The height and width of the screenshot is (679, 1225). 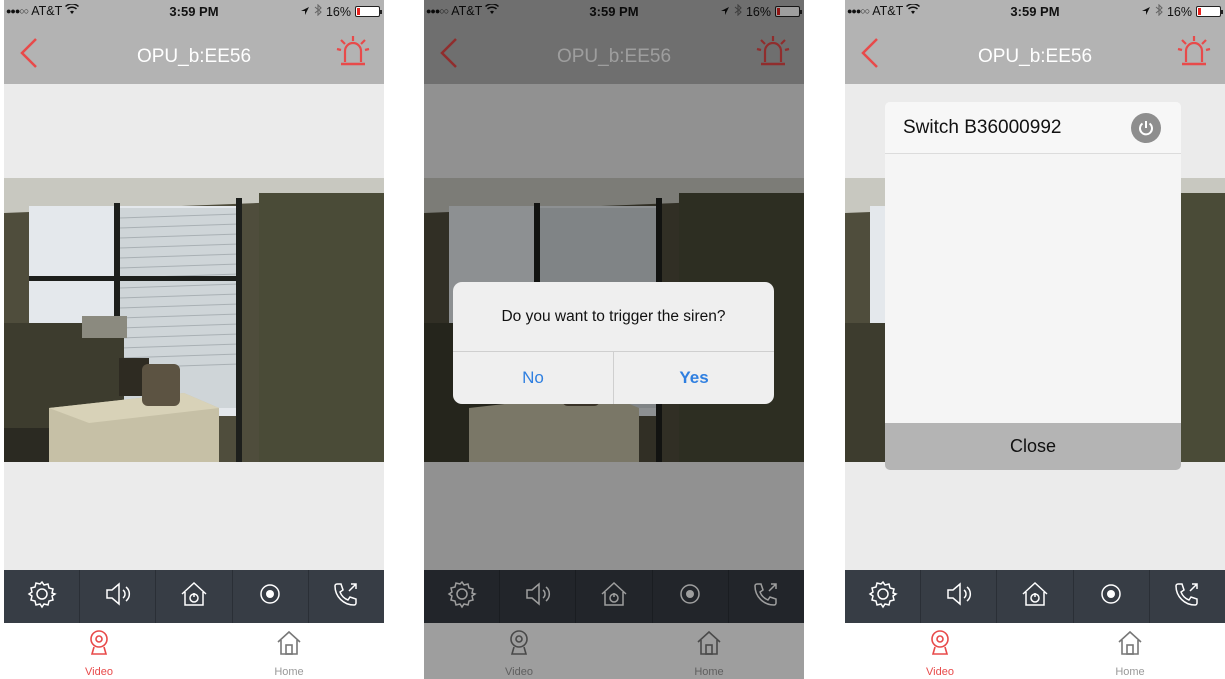 I want to click on siren-alert-dialog: Do you want to trigger the siren? No Yes, so click(x=613, y=343).